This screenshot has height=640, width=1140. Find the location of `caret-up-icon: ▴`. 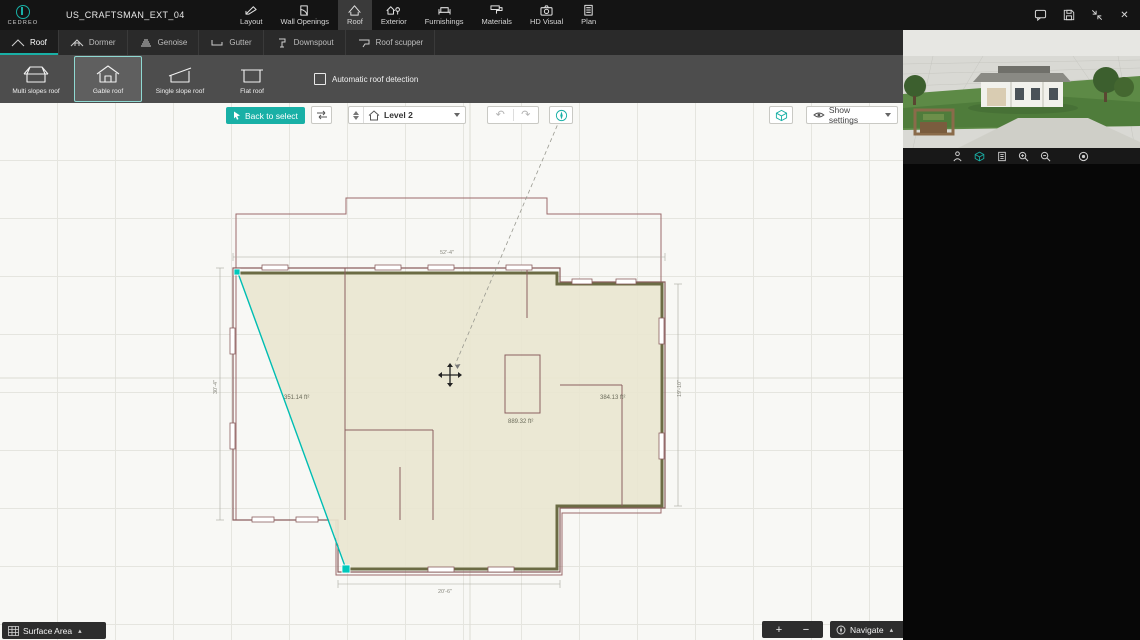

caret-up-icon: ▴ is located at coordinates (80, 631).